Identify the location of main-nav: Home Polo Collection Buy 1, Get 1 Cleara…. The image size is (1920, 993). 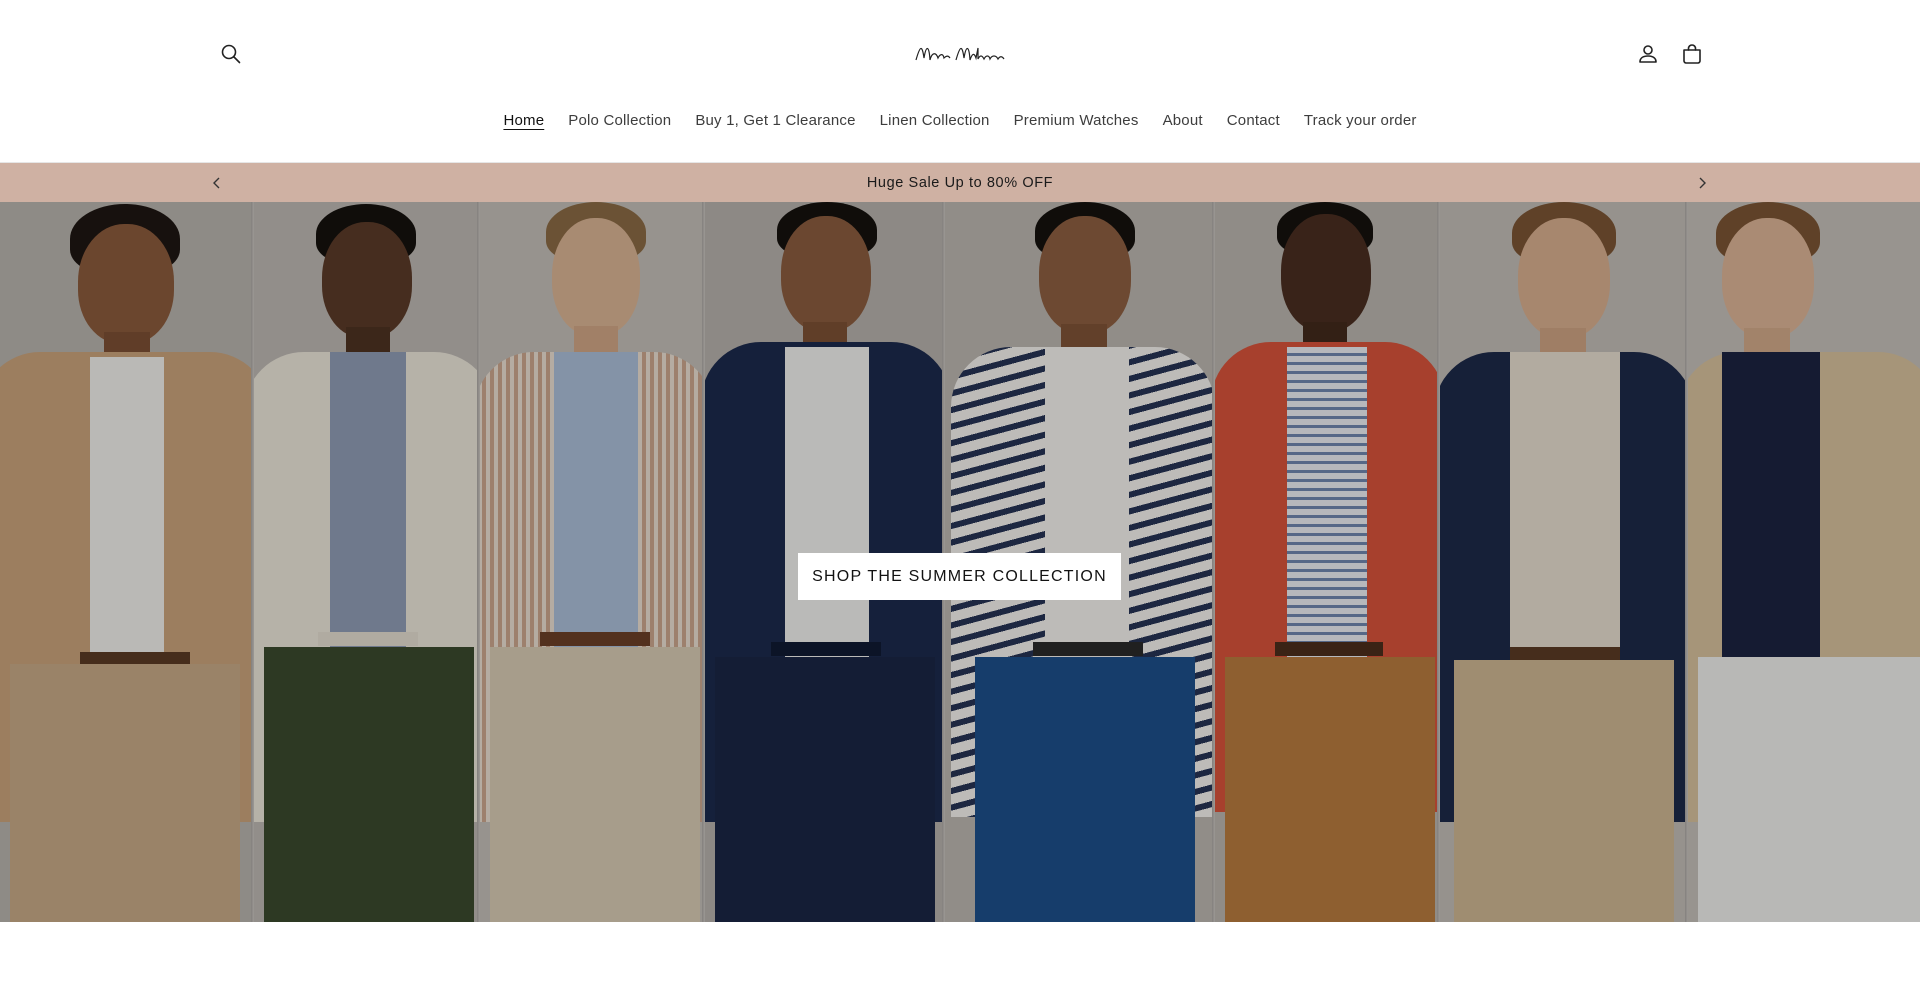
(960, 120).